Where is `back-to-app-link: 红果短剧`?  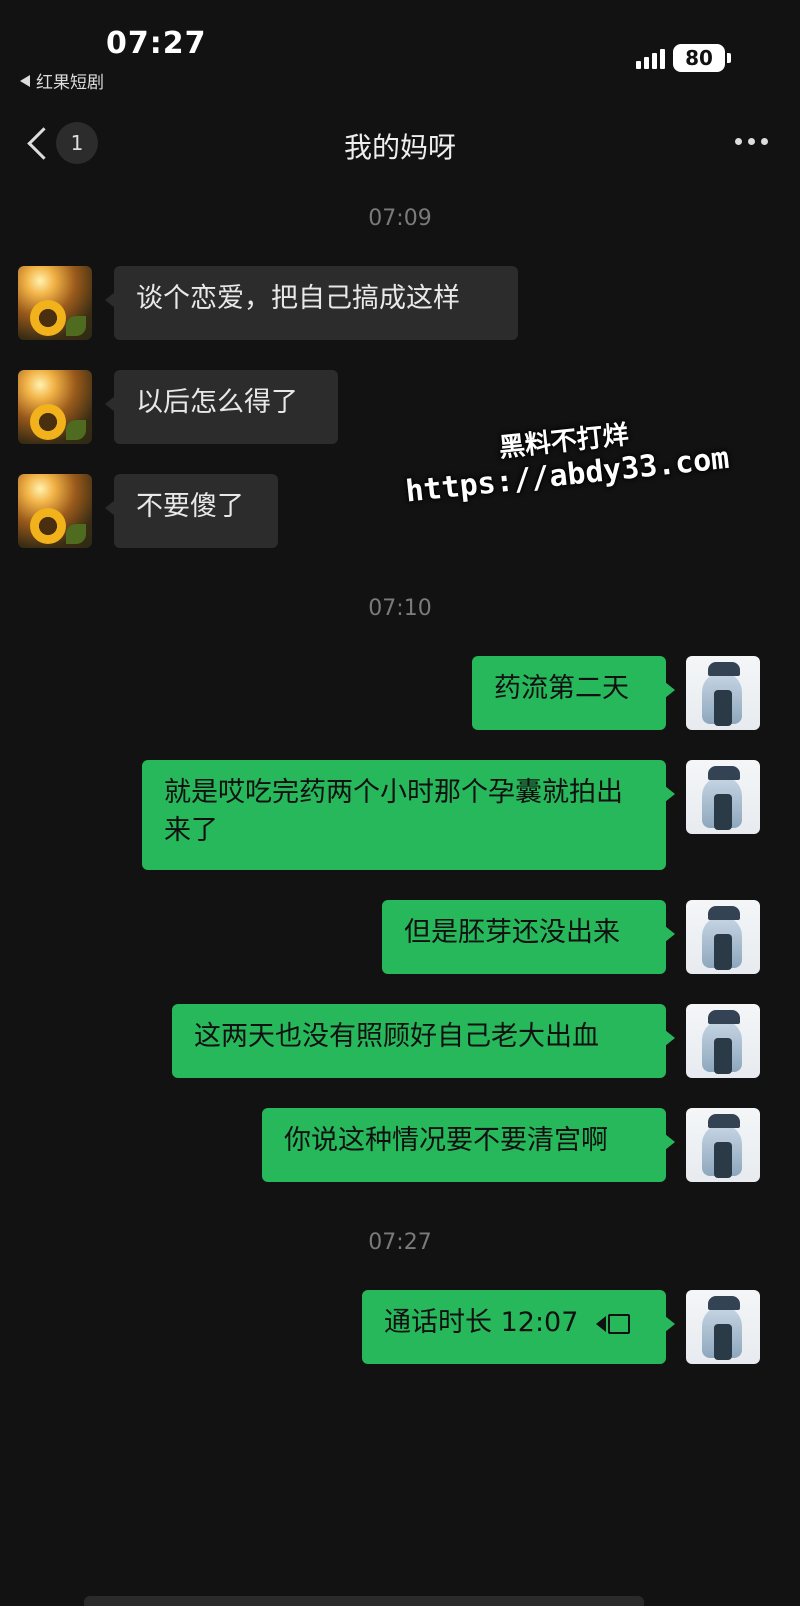
back-to-app-link: 红果短剧 is located at coordinates (62, 80).